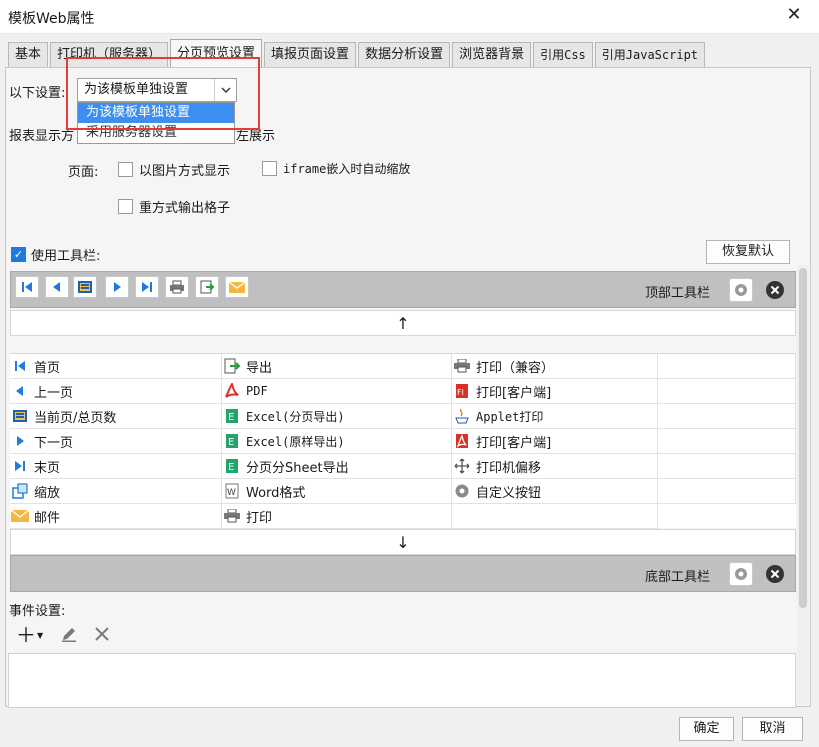 Image resolution: width=819 pixels, height=747 pixels. I want to click on item-label: 自定义按钮, so click(509, 493).